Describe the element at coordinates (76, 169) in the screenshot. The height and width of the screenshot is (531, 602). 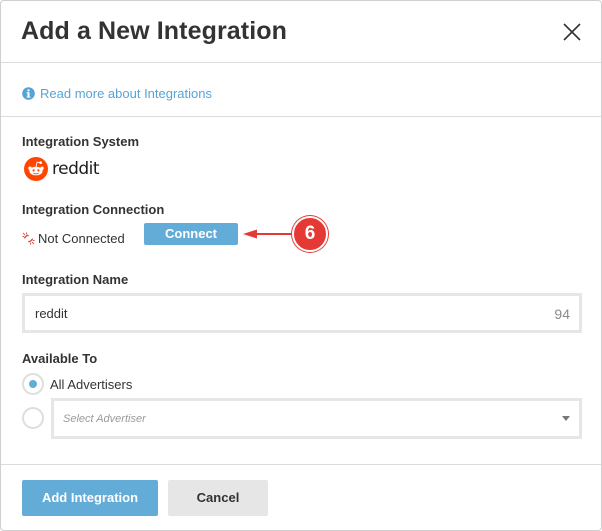
I see `reddit-wordmark: reddit` at that location.